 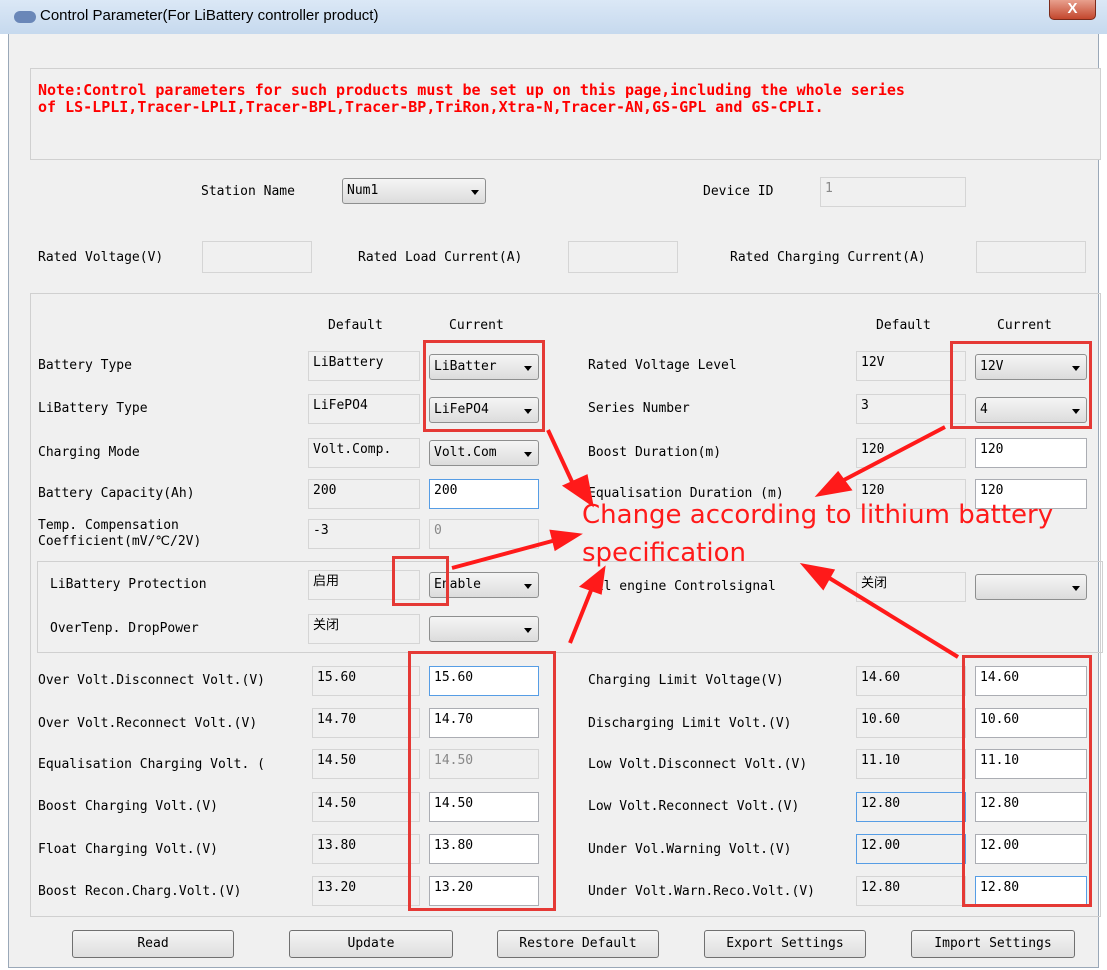 What do you see at coordinates (818, 515) in the screenshot?
I see `annotation-line-1: Change according to lithium battery` at bounding box center [818, 515].